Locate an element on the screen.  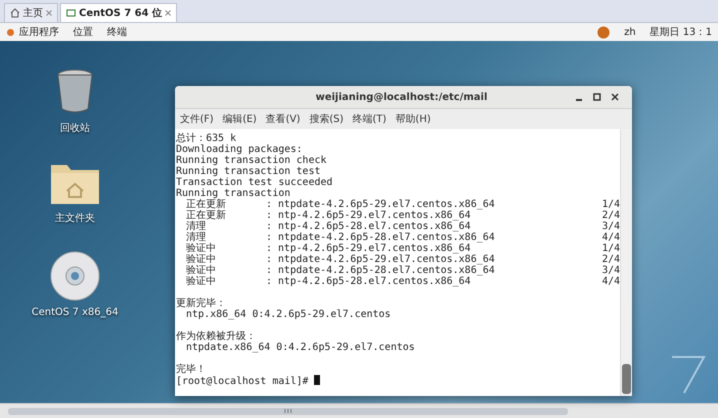
grip-icon is located at coordinates (288, 411).